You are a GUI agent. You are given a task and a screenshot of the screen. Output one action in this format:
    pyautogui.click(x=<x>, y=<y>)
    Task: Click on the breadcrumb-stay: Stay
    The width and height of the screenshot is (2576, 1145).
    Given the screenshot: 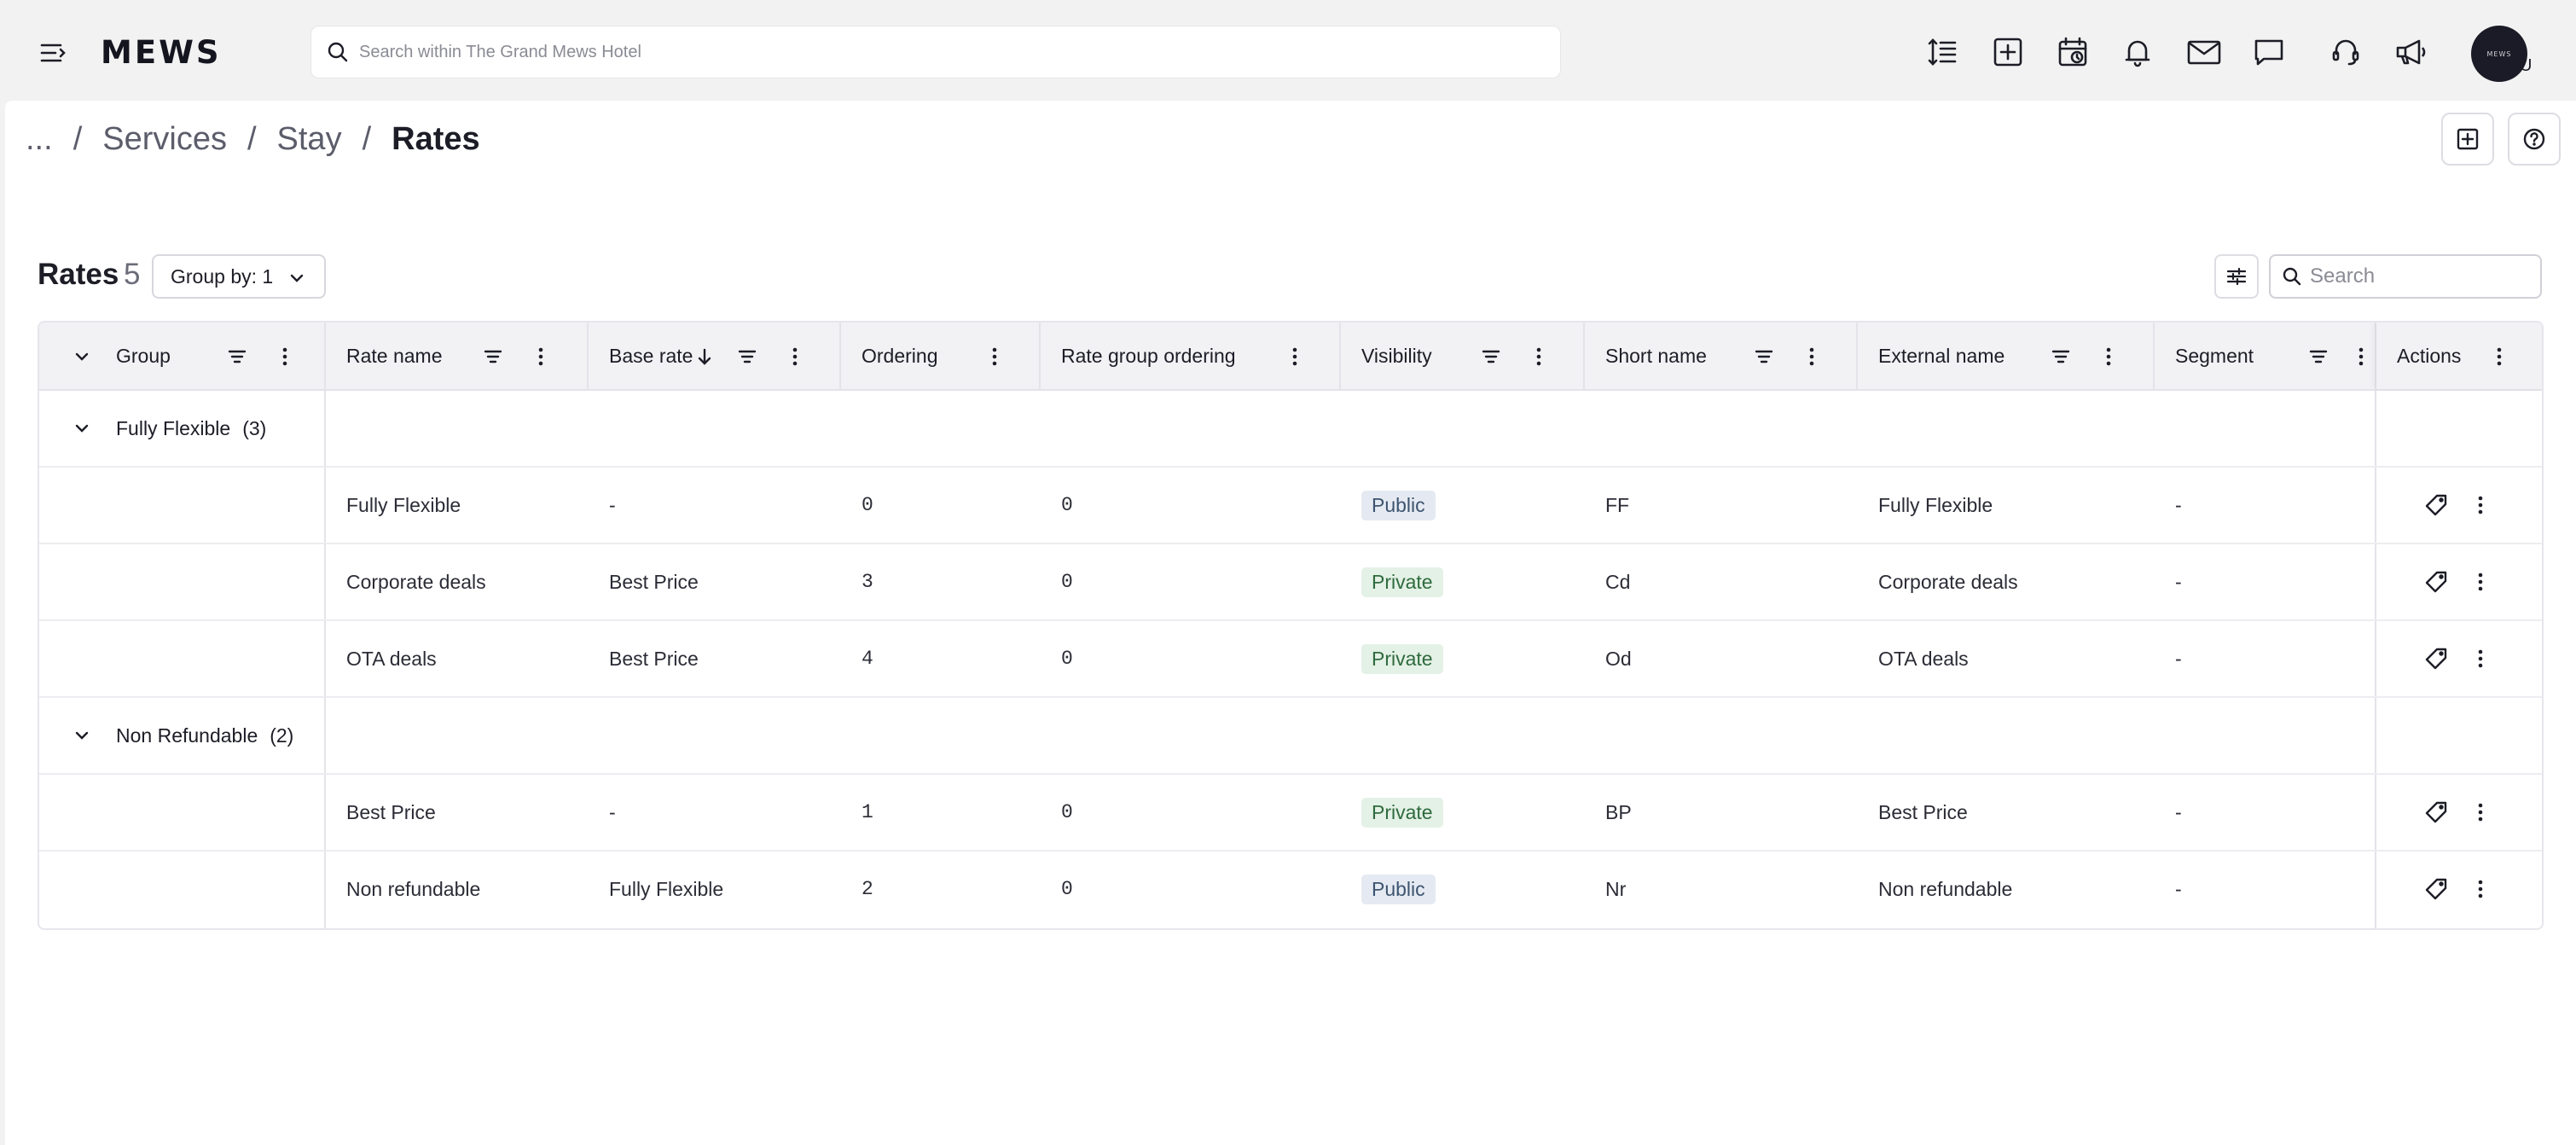 What is the action you would take?
    pyautogui.click(x=309, y=139)
    